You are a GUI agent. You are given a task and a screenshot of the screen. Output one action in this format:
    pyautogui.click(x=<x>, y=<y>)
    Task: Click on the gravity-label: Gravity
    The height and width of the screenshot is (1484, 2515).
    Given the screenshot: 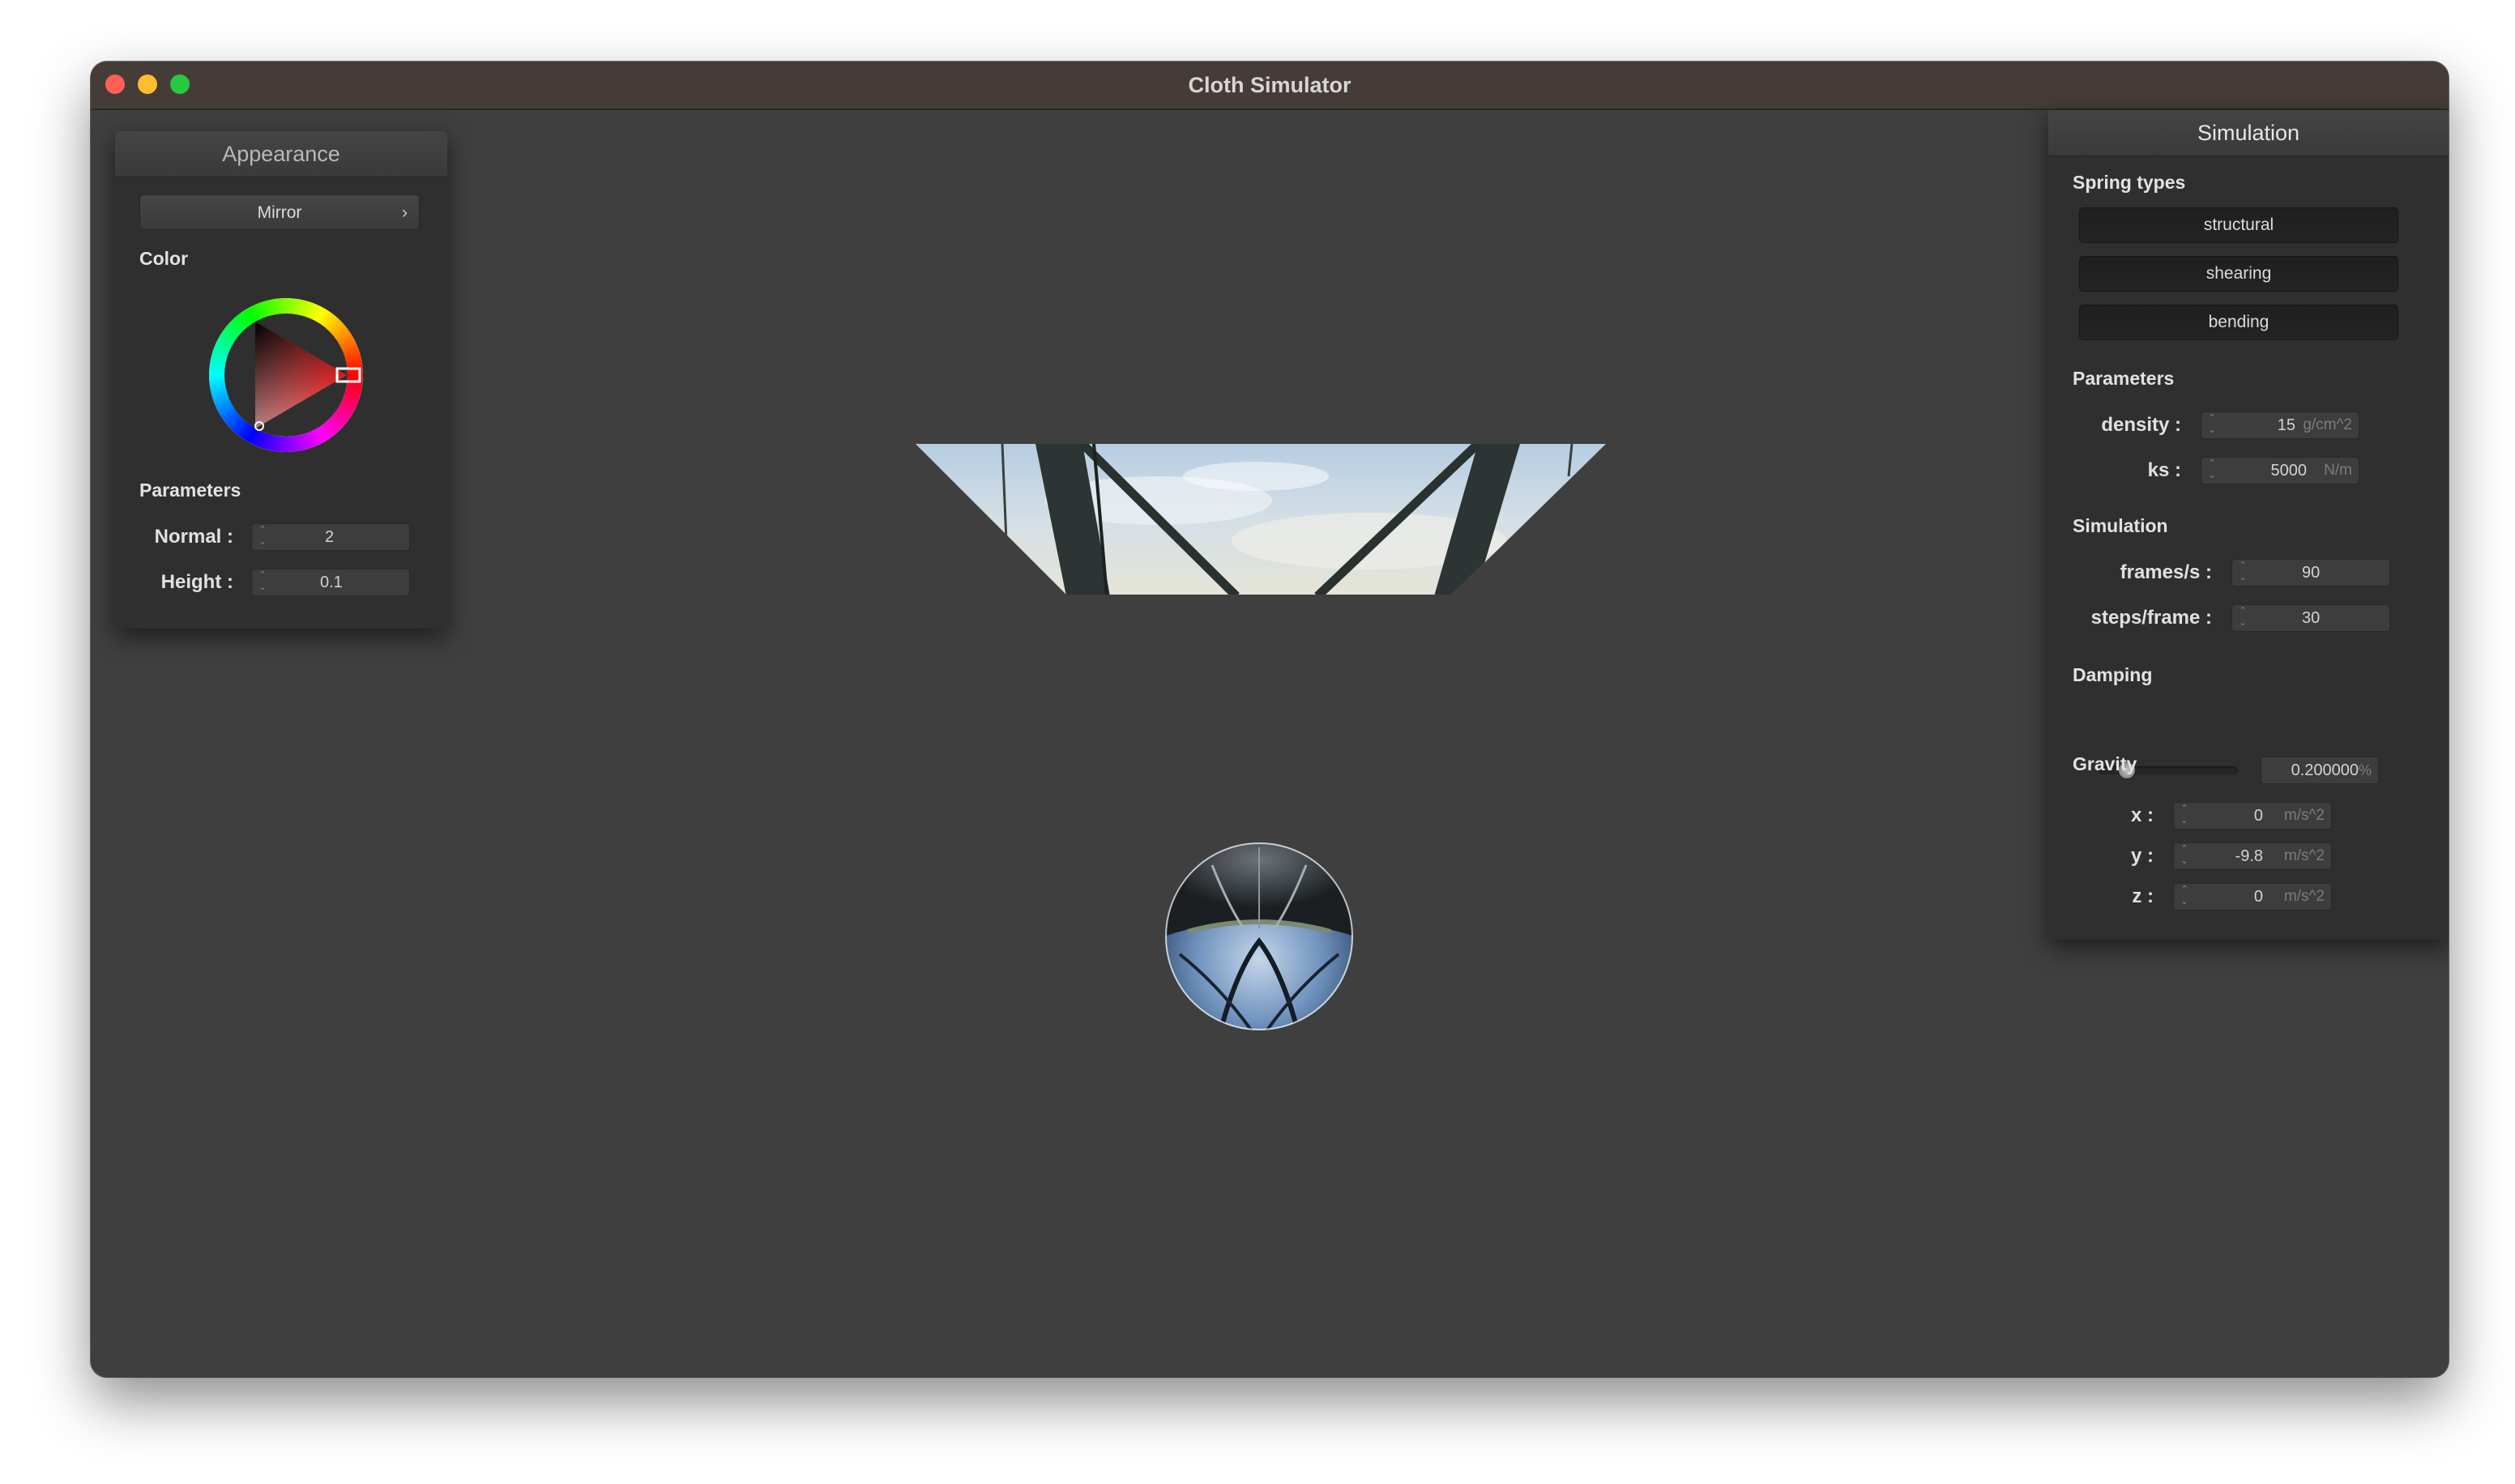 What is the action you would take?
    pyautogui.click(x=2105, y=763)
    